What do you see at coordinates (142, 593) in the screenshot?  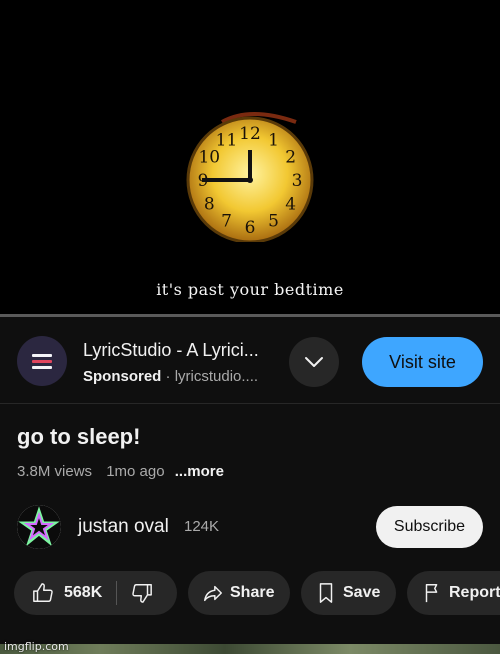 I see `thumbs-down-icon` at bounding box center [142, 593].